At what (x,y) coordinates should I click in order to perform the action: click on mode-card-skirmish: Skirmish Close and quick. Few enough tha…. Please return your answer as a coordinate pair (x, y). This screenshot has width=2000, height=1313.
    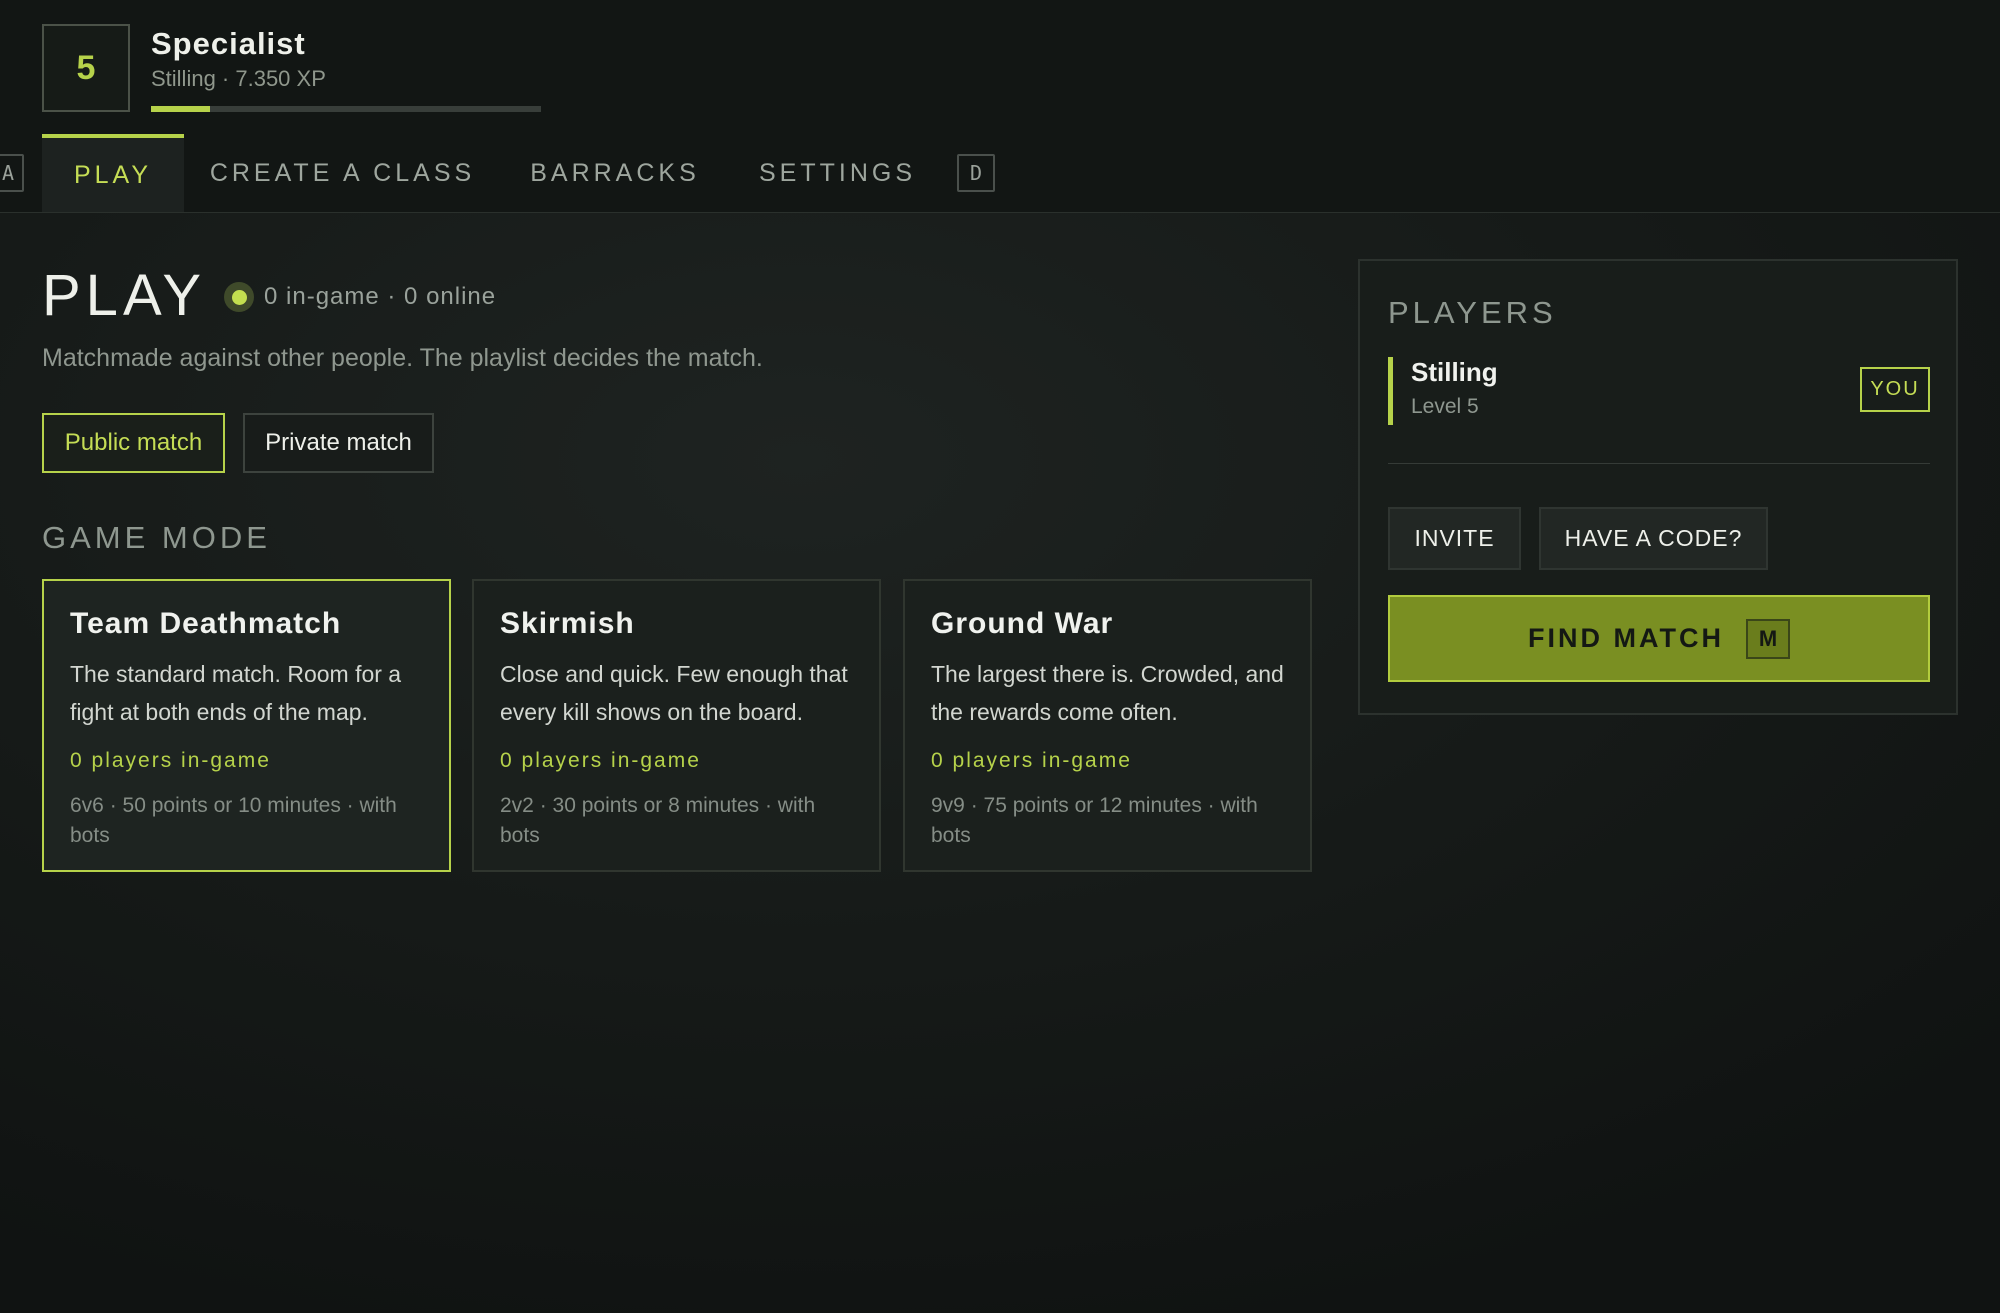
    Looking at the image, I should click on (676, 725).